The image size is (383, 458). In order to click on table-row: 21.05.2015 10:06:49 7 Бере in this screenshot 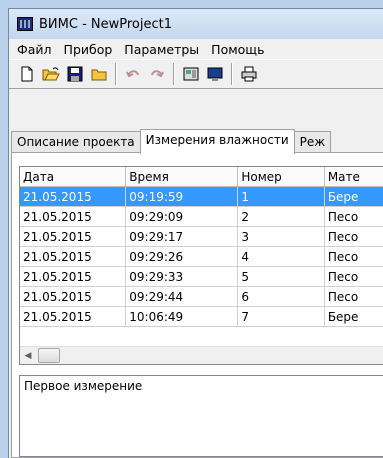, I will do `click(201, 316)`.